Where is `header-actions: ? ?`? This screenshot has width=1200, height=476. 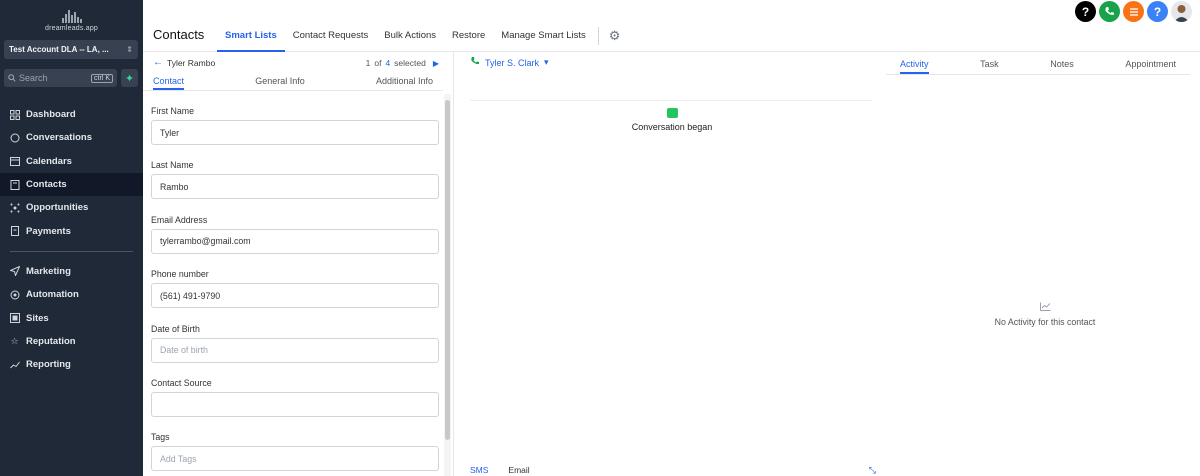
header-actions: ? ? is located at coordinates (1133, 11).